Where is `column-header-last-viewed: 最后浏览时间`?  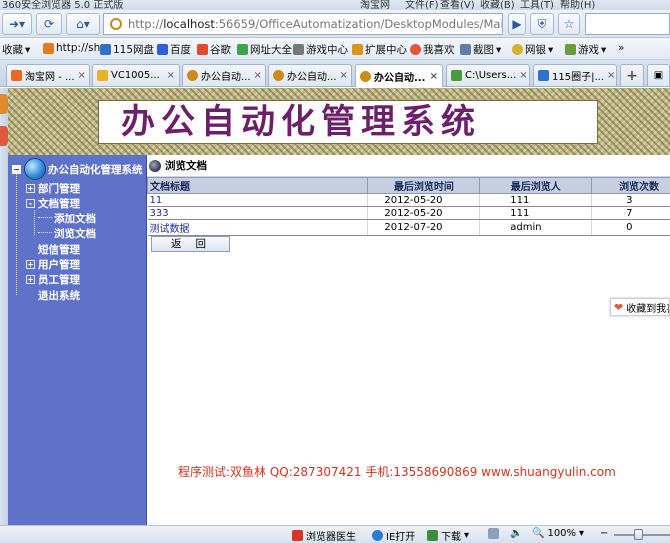 column-header-last-viewed: 最后浏览时间 is located at coordinates (424, 185).